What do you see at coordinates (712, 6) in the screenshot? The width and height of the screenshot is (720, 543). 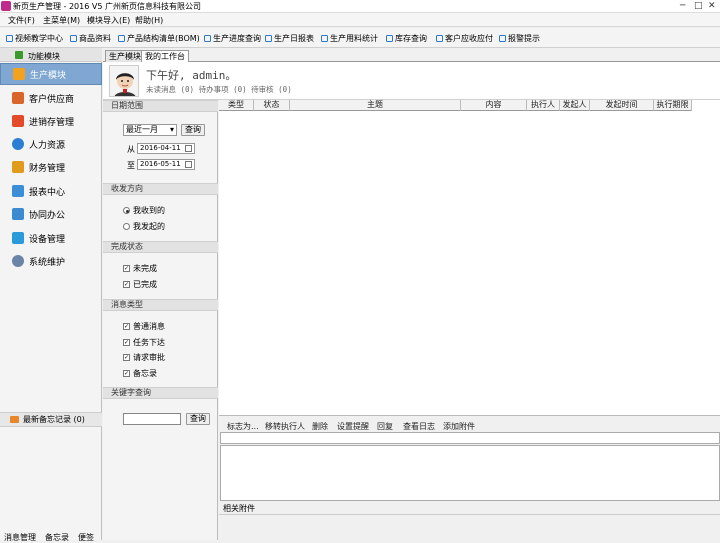 I see `close-icon: ✕` at bounding box center [712, 6].